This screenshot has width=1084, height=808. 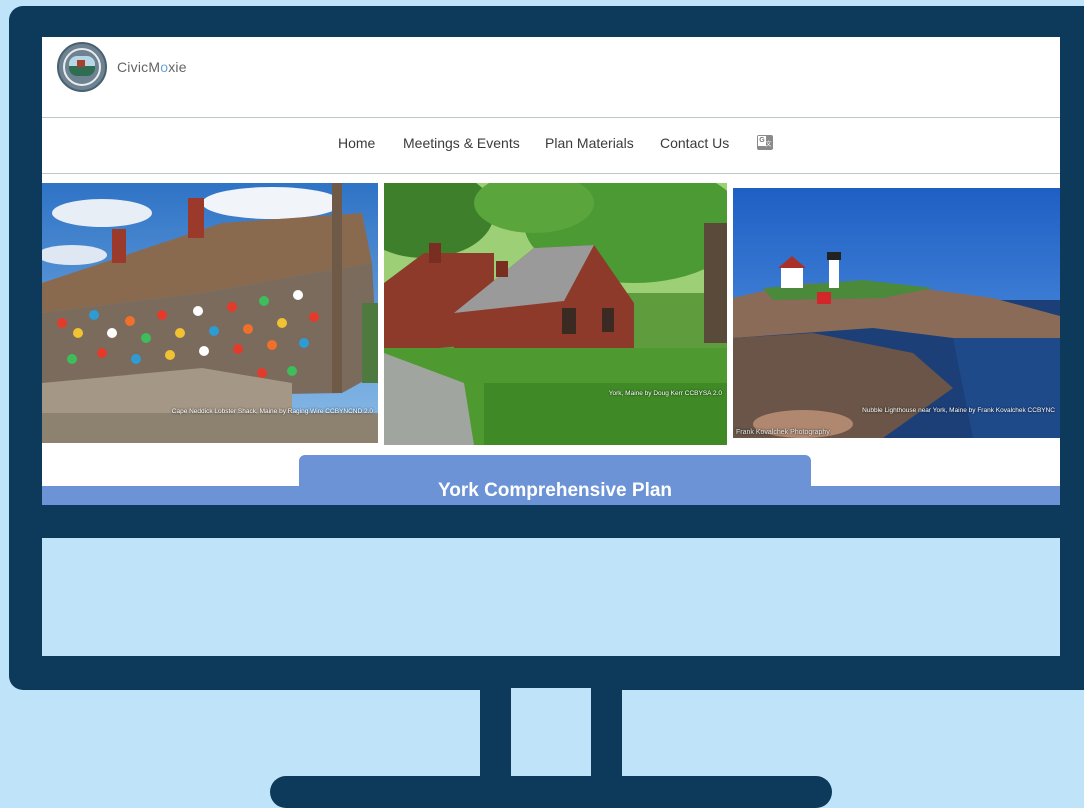 I want to click on monitor-stand-base, so click(x=551, y=792).